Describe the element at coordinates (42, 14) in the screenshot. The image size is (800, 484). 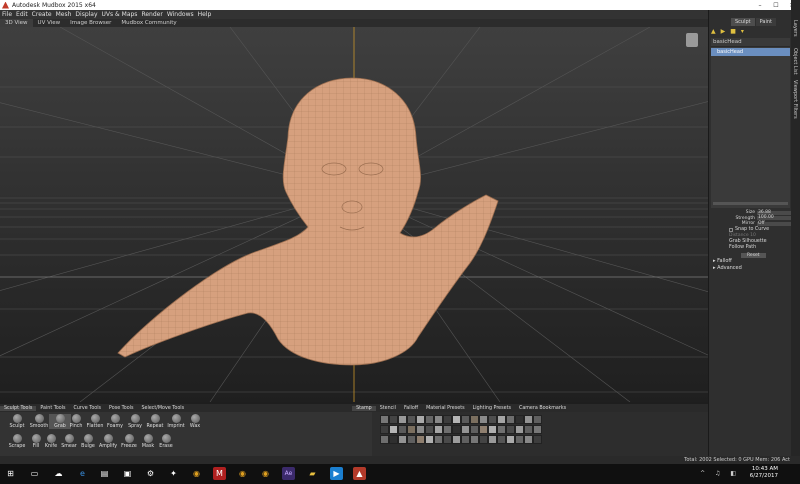
I see `menu-create: Create` at that location.